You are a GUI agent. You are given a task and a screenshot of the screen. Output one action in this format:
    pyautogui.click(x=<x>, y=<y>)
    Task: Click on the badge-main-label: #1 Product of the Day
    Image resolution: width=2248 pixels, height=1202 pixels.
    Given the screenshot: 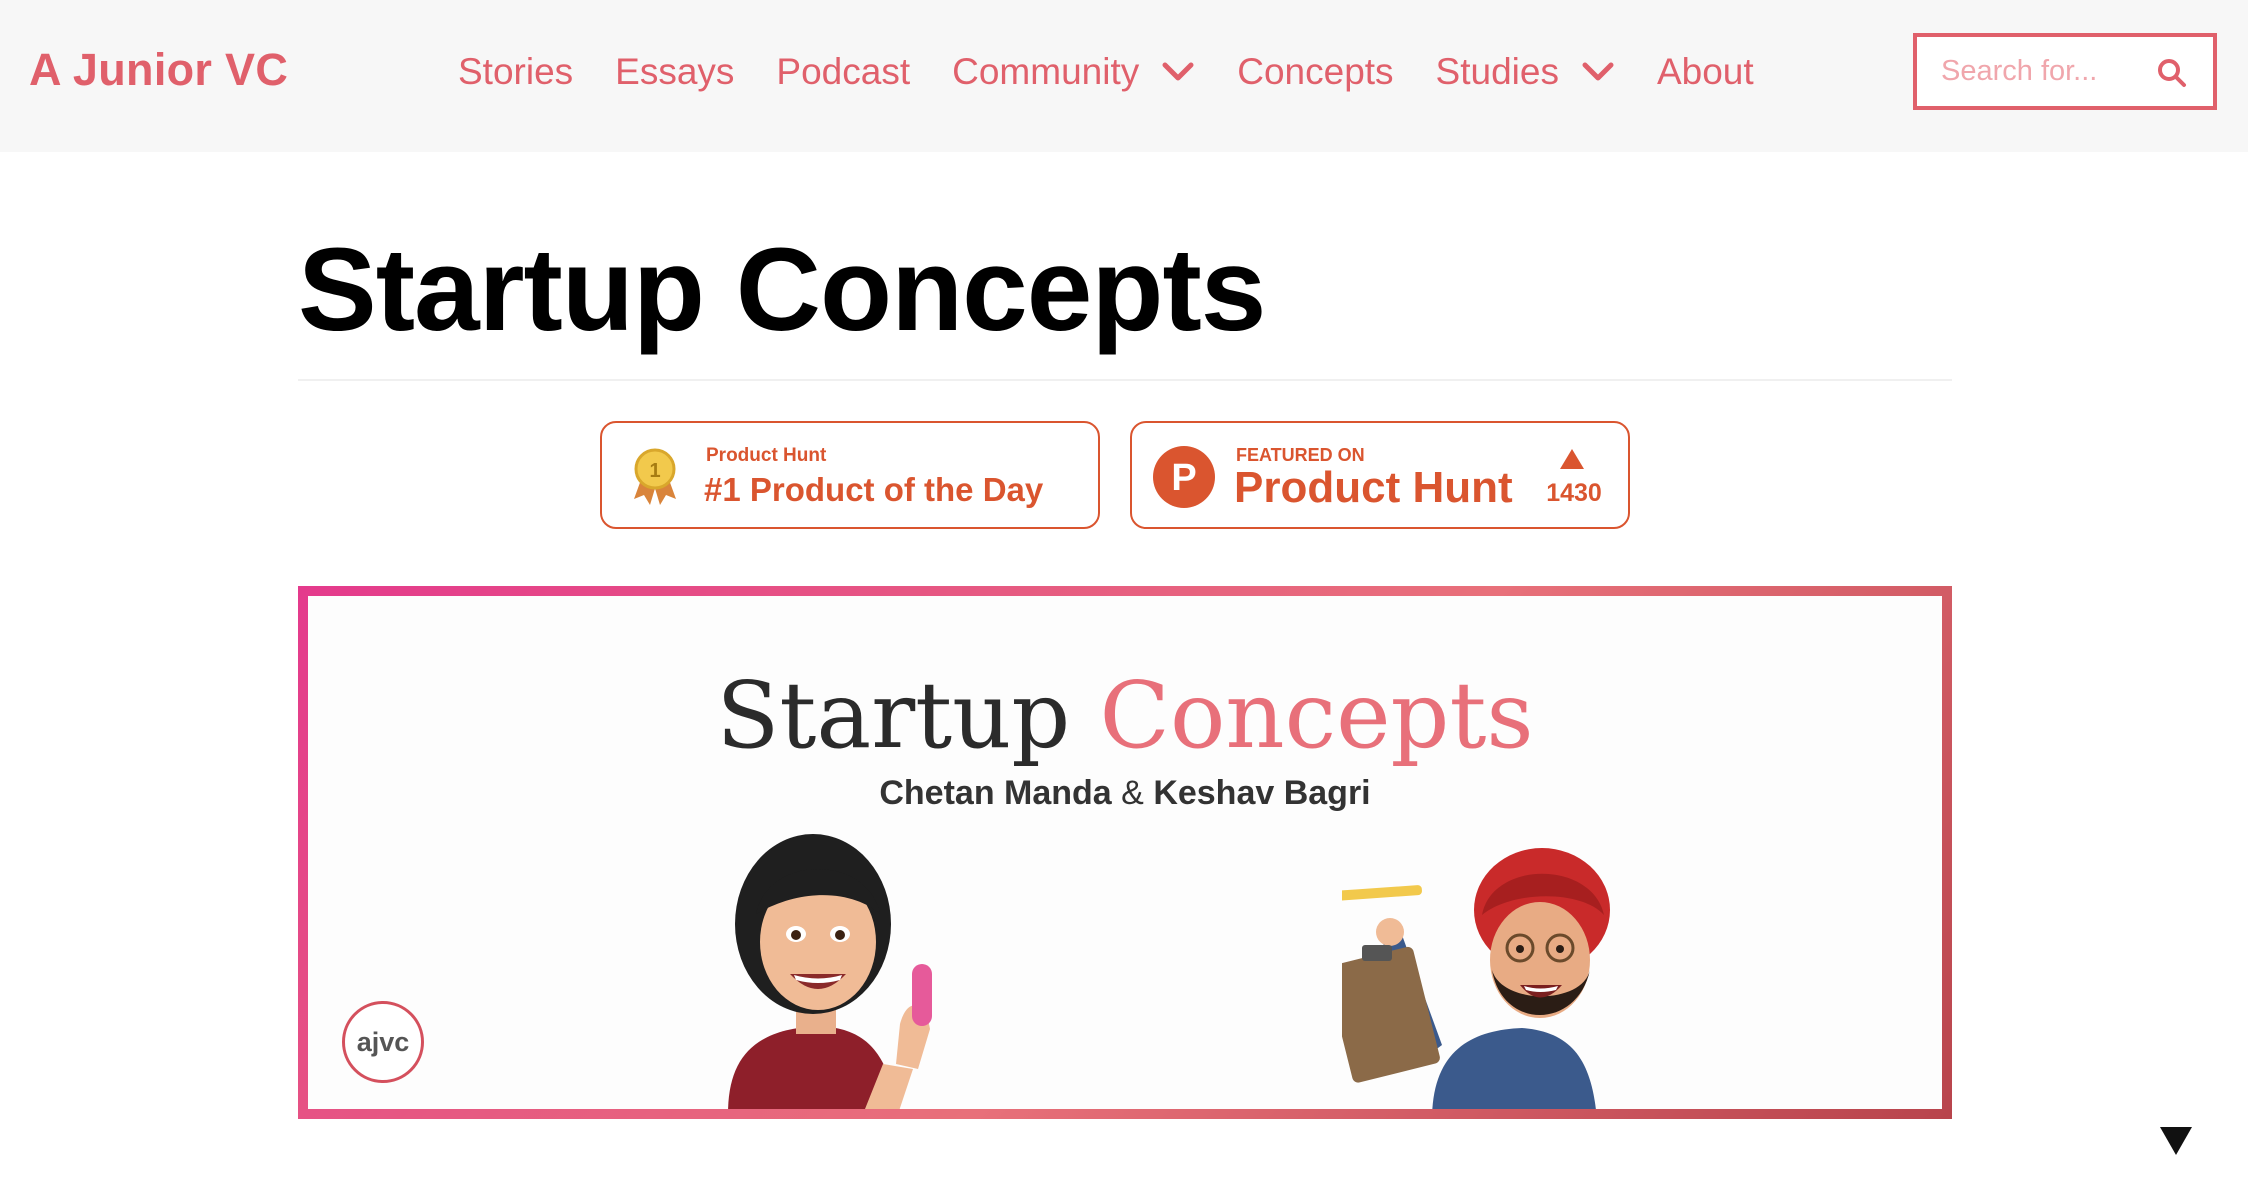 What is the action you would take?
    pyautogui.click(x=874, y=489)
    